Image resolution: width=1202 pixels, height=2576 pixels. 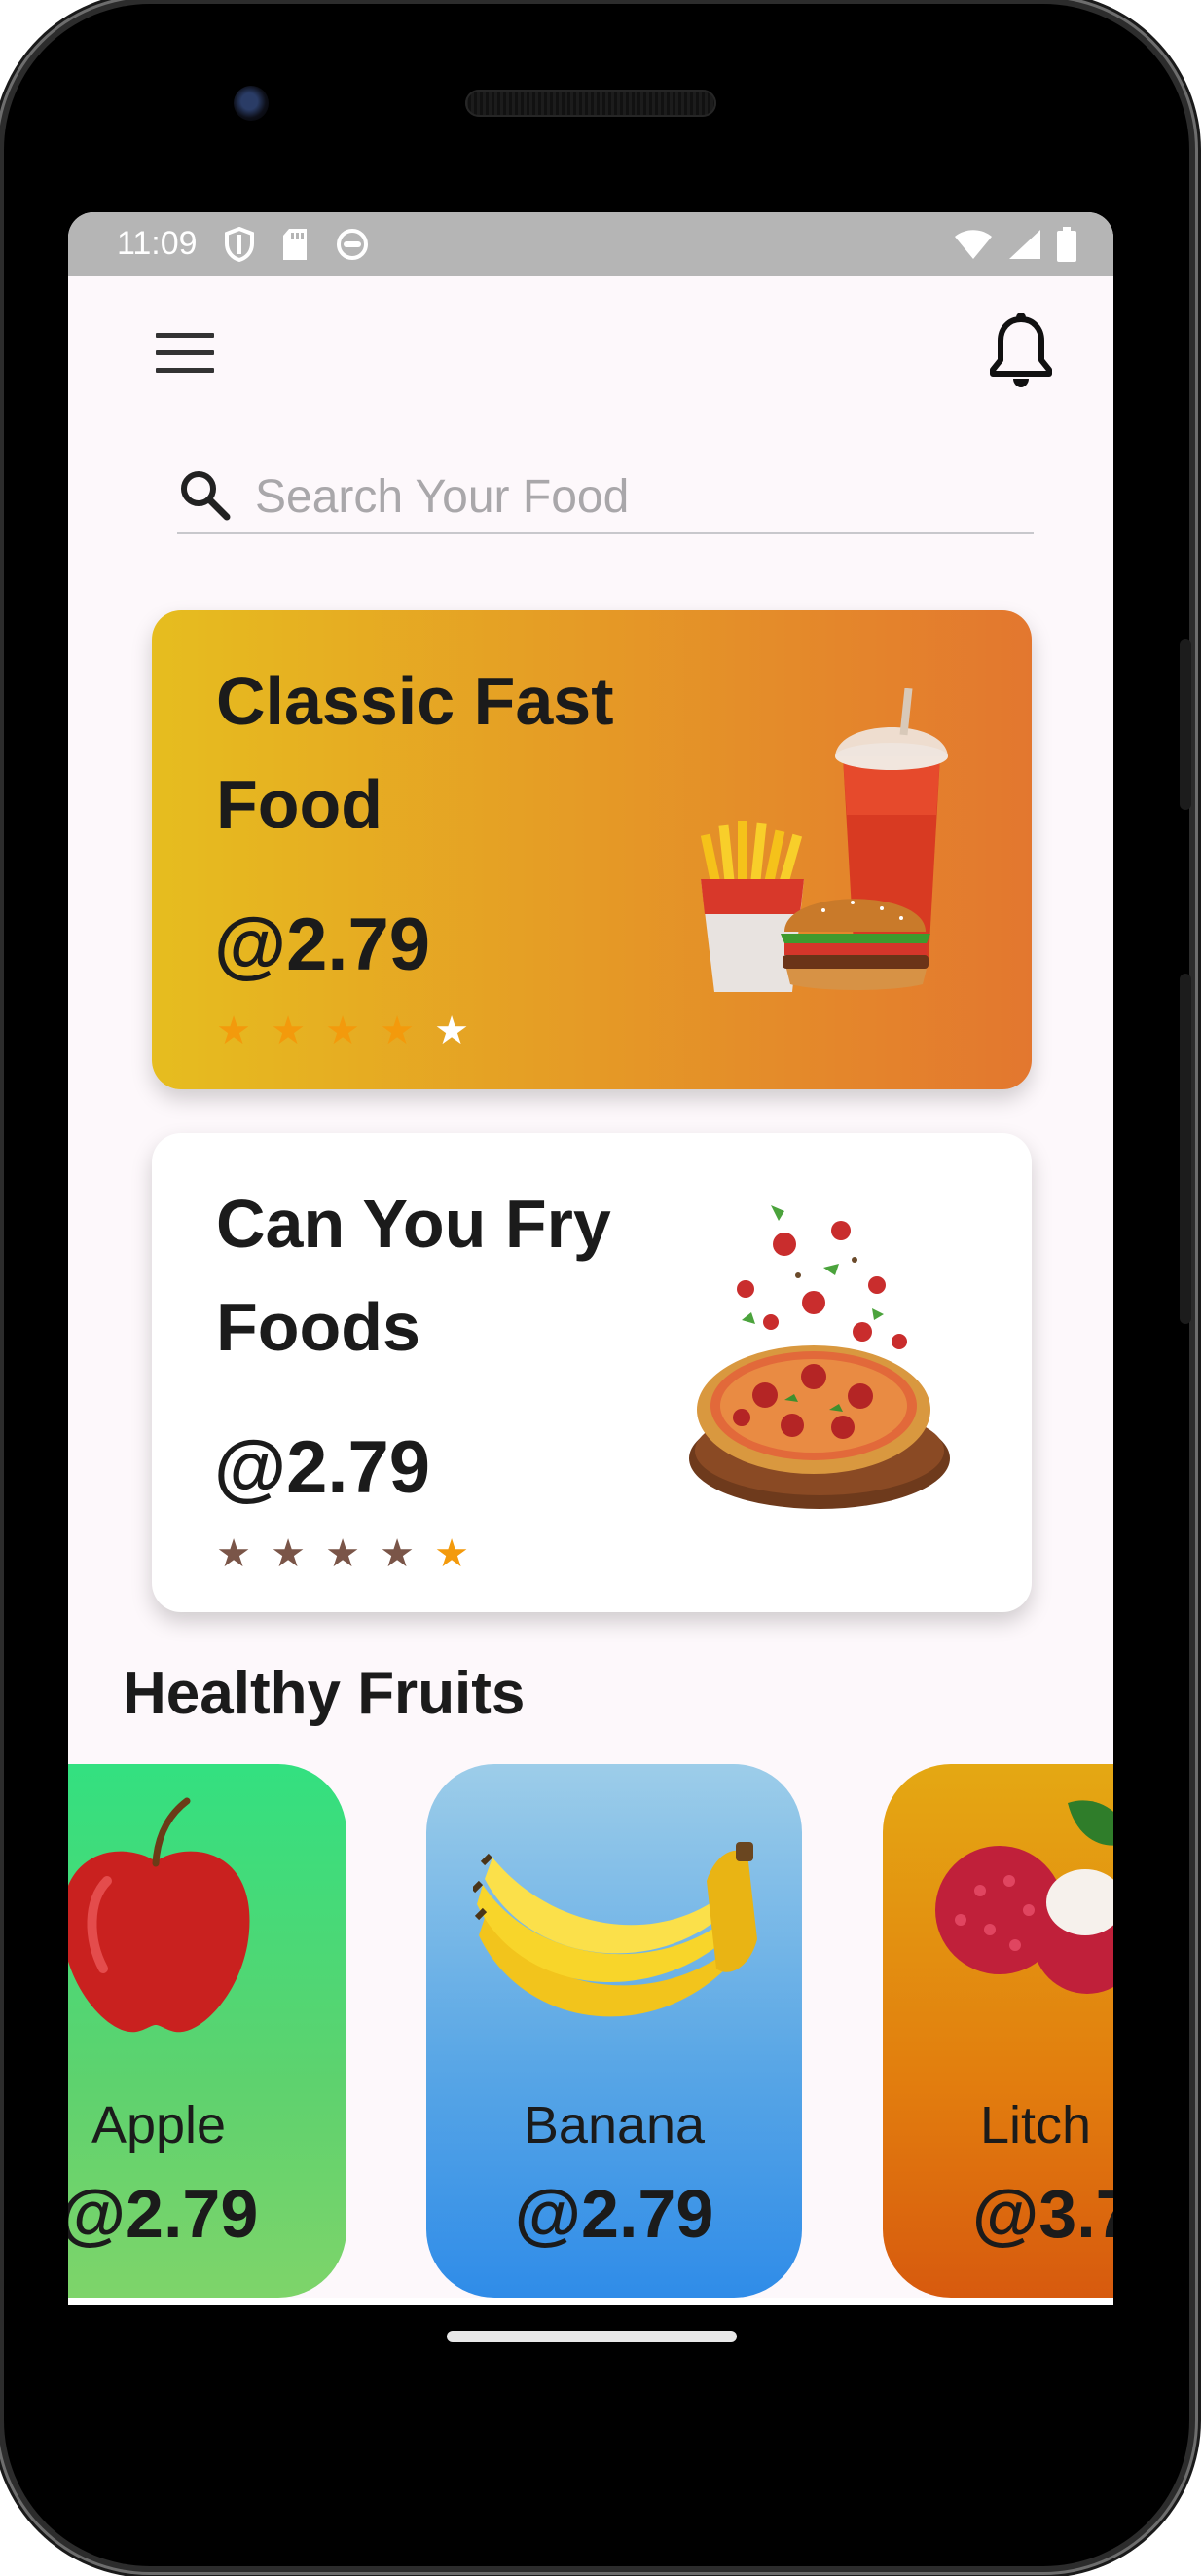 I want to click on featured-card-can-you-fry-foods: Can You Fry Foods @2.79 ★ ★ ★ ★ ★, so click(x=592, y=1372).